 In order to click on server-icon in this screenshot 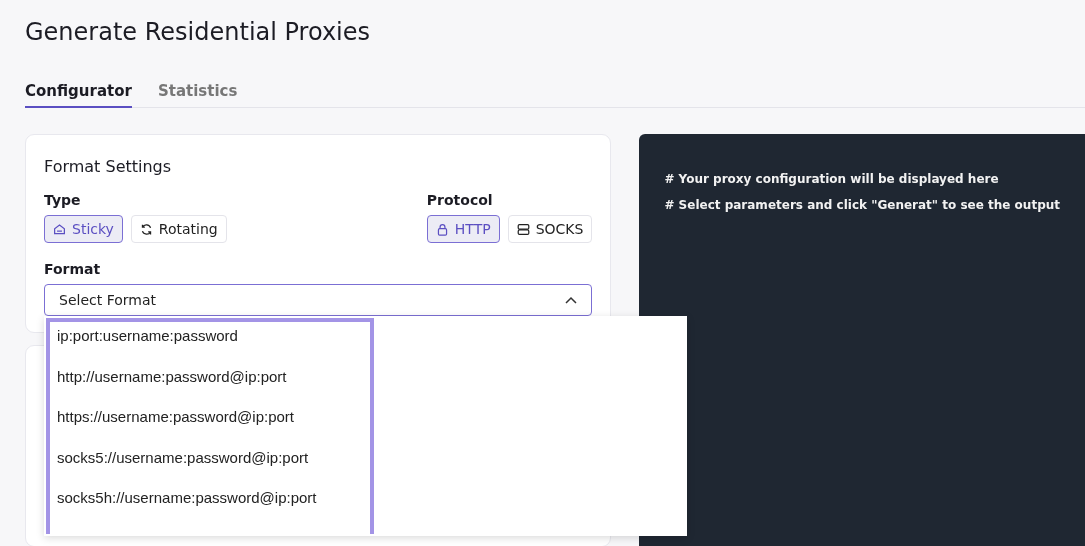, I will do `click(523, 229)`.